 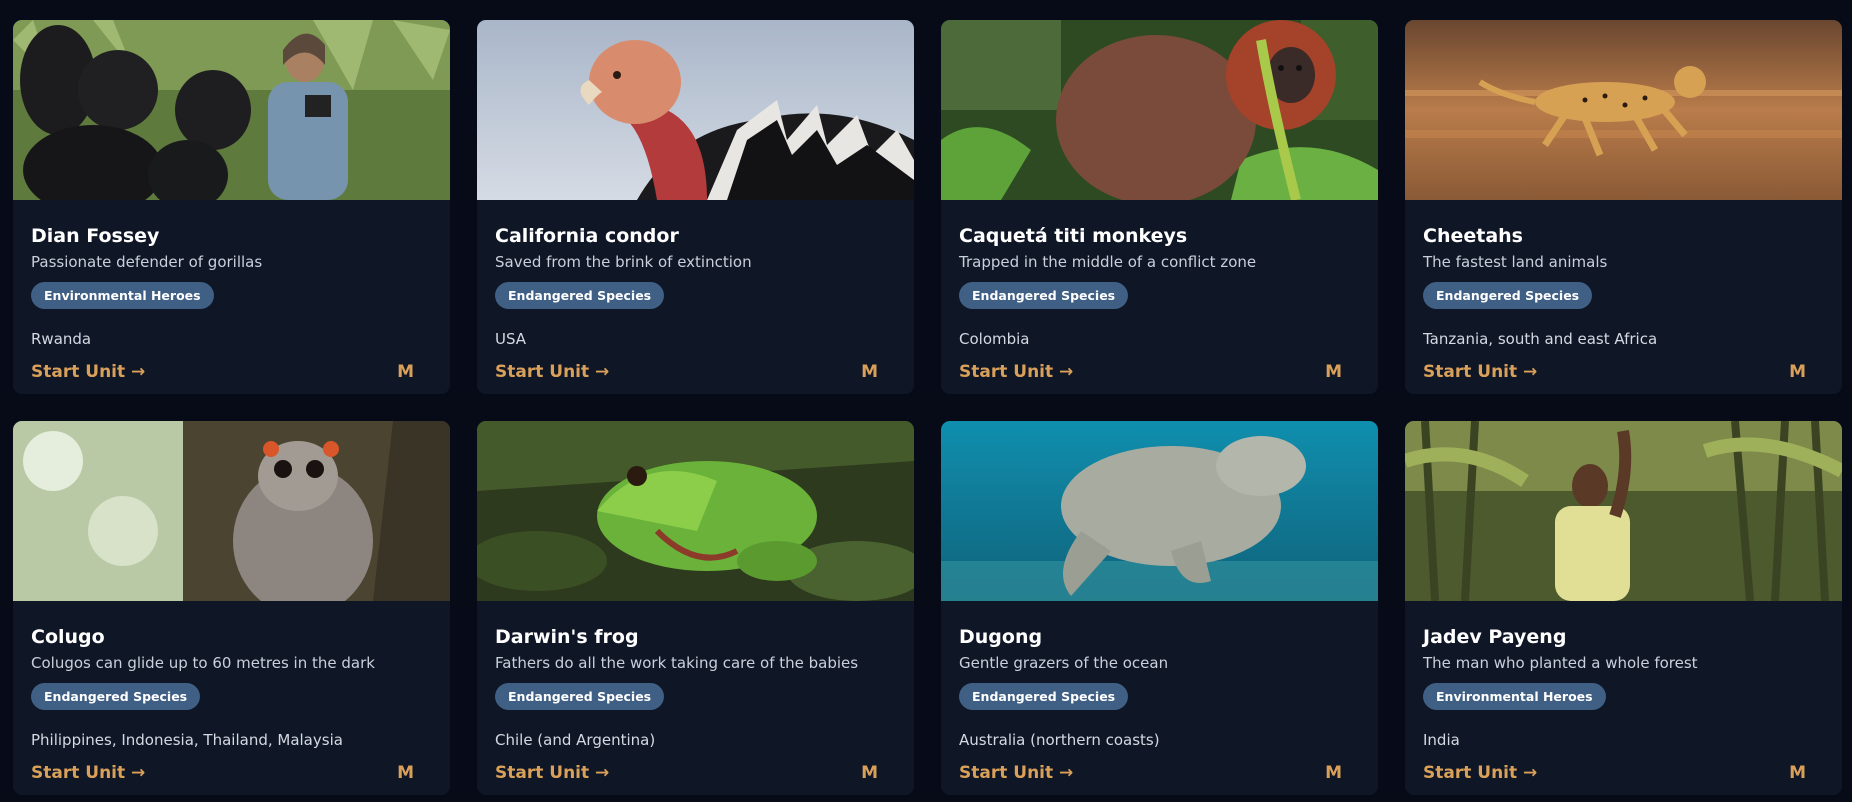 I want to click on colugo-photo, so click(x=231, y=511).